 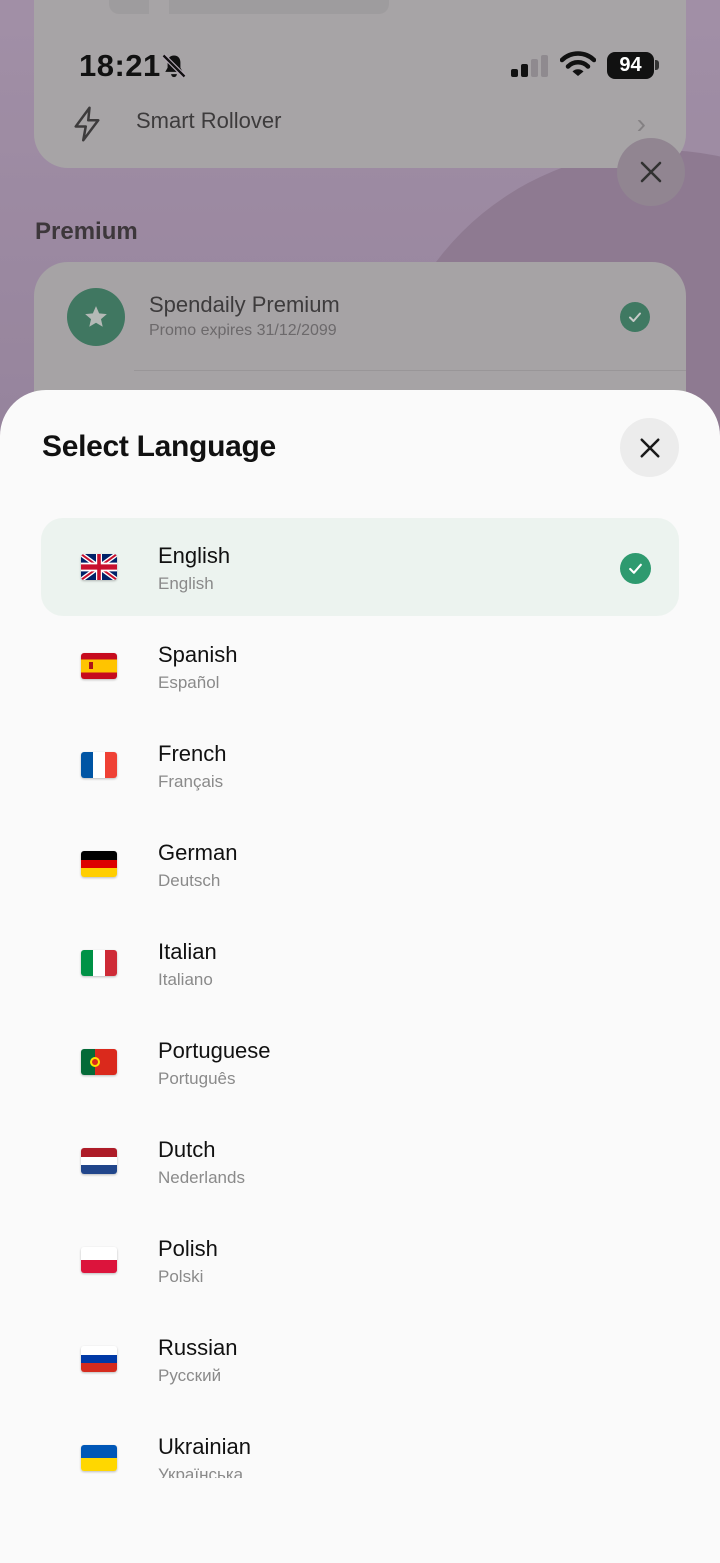 I want to click on flag-it-icon, so click(x=99, y=963).